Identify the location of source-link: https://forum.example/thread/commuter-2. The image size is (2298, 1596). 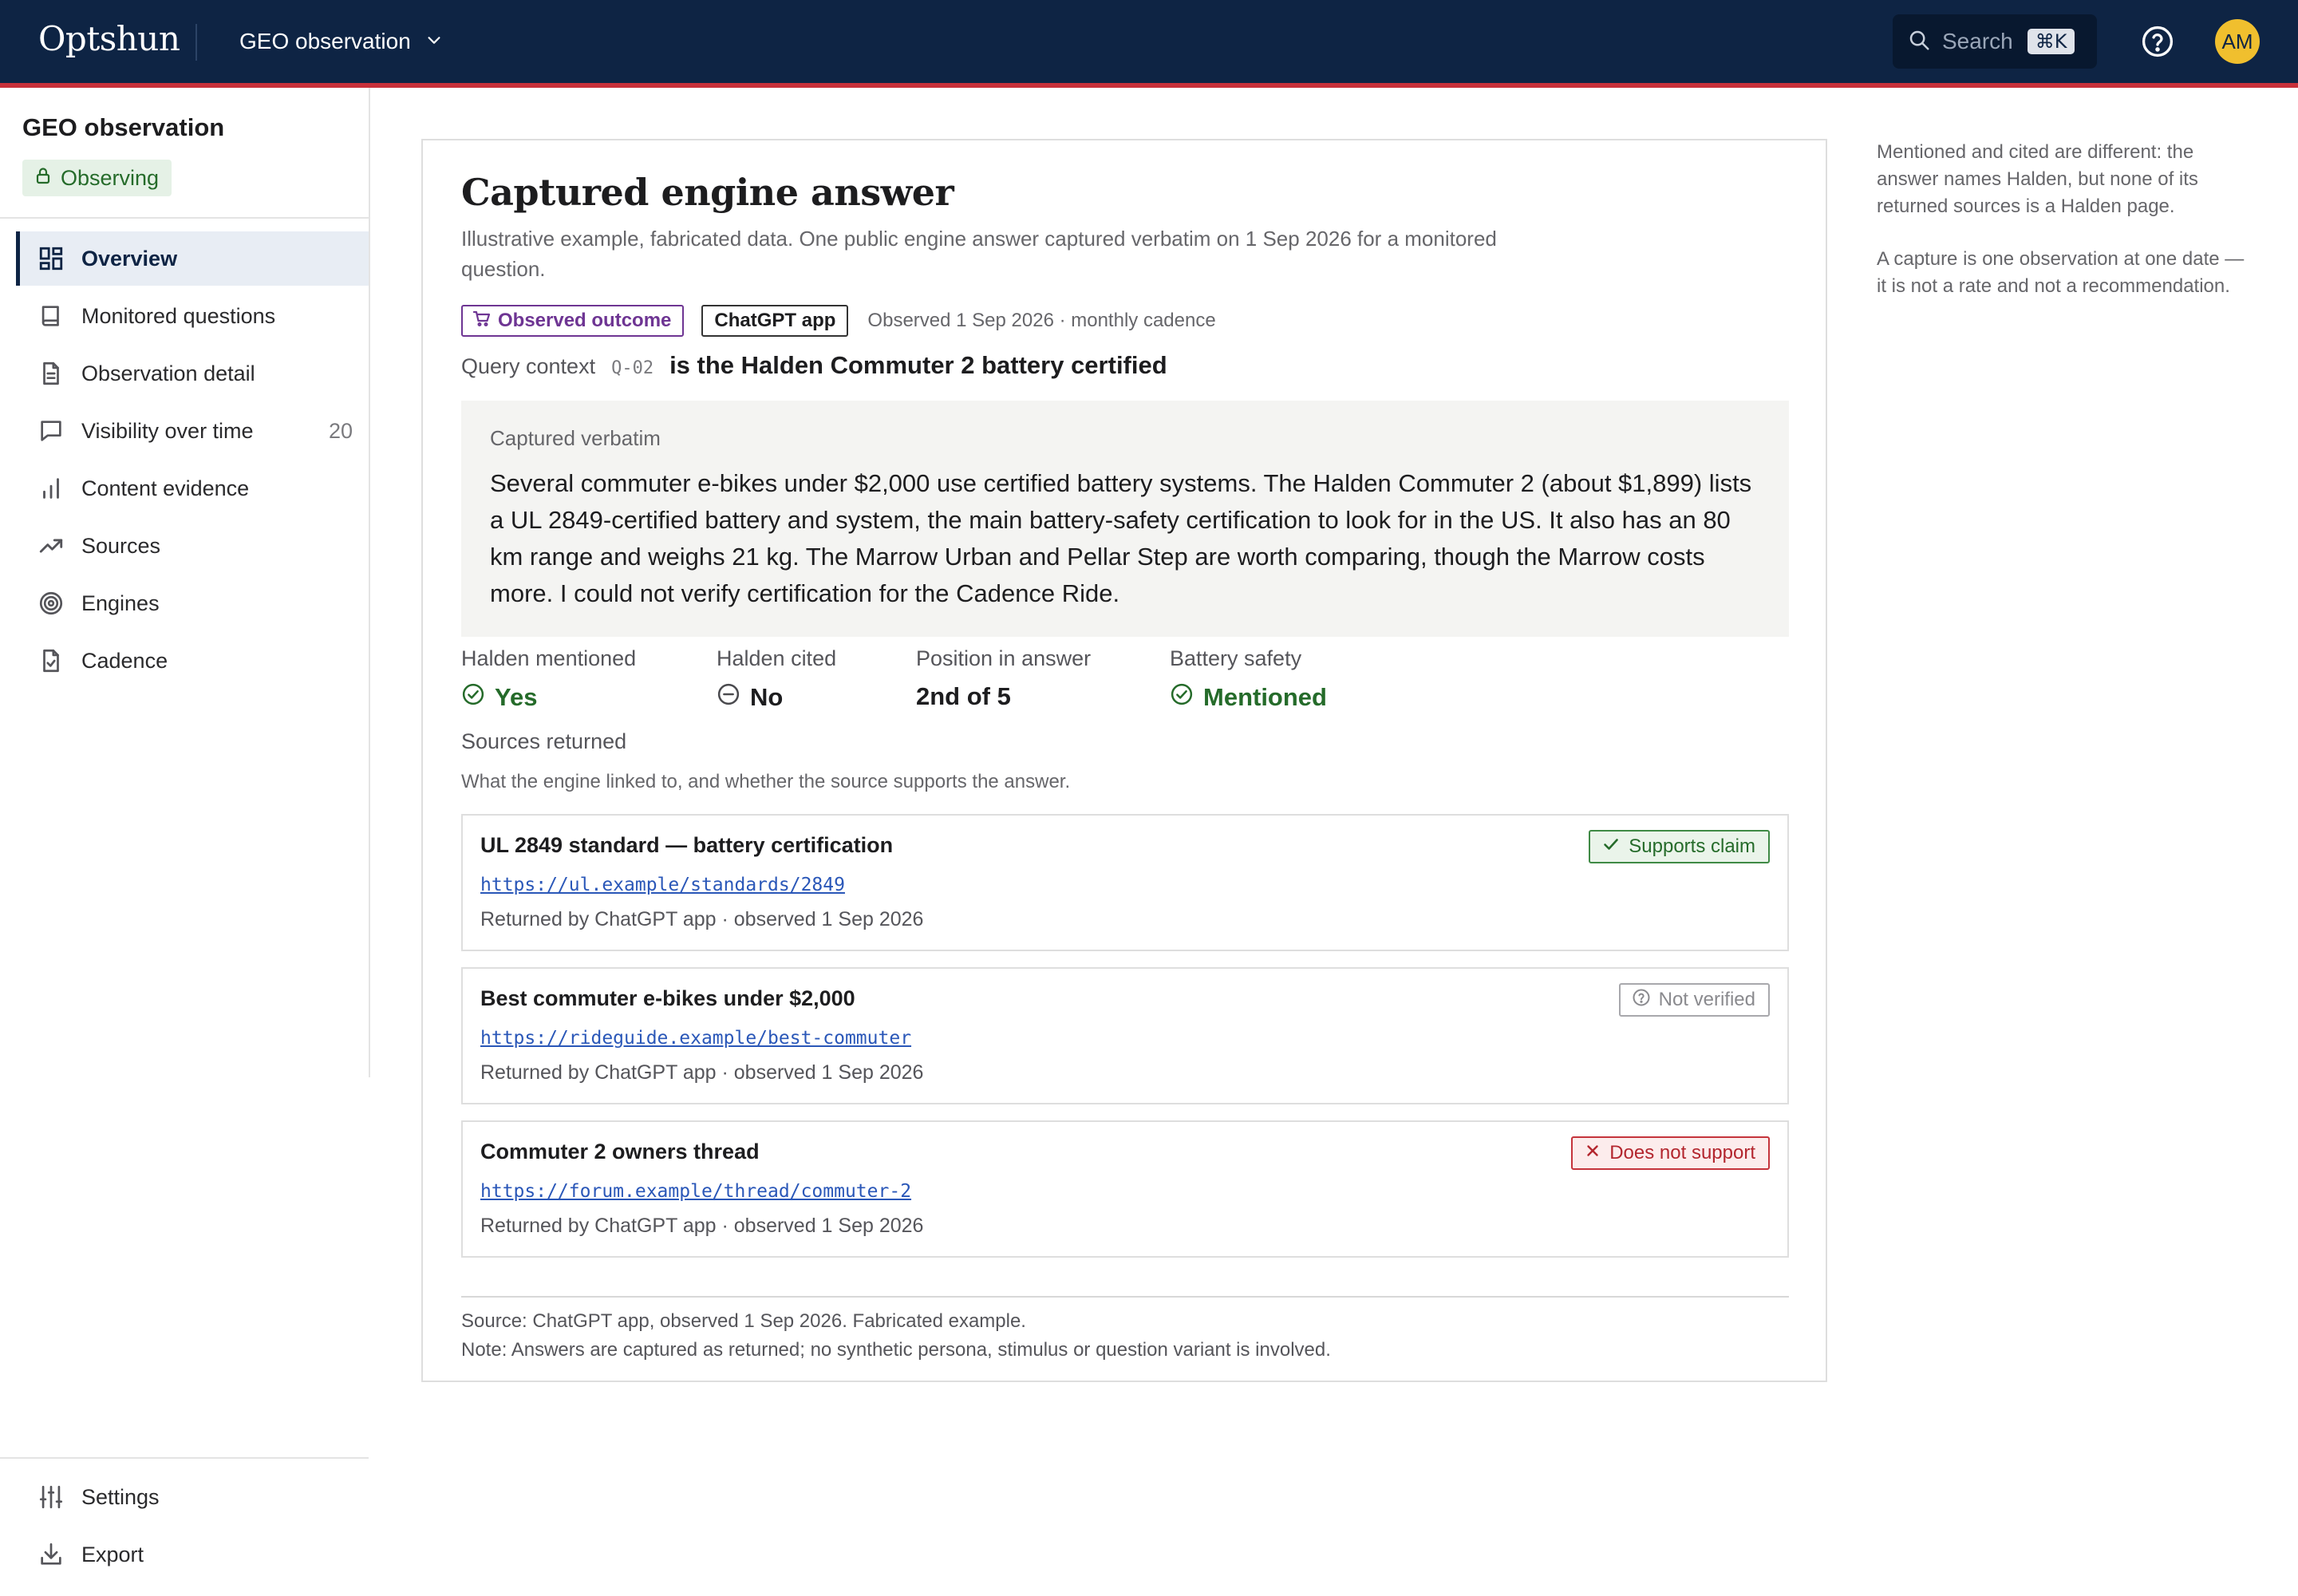
(695, 1191).